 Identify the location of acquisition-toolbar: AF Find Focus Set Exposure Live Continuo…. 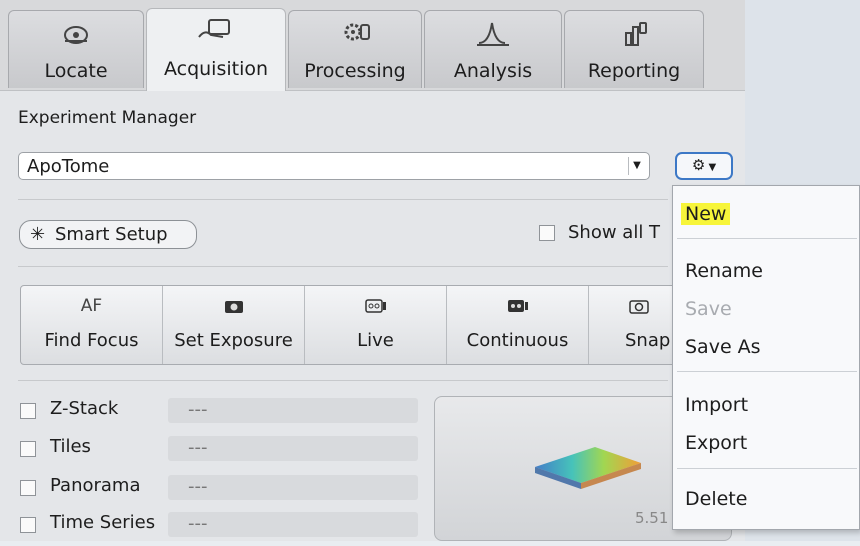
(380, 325).